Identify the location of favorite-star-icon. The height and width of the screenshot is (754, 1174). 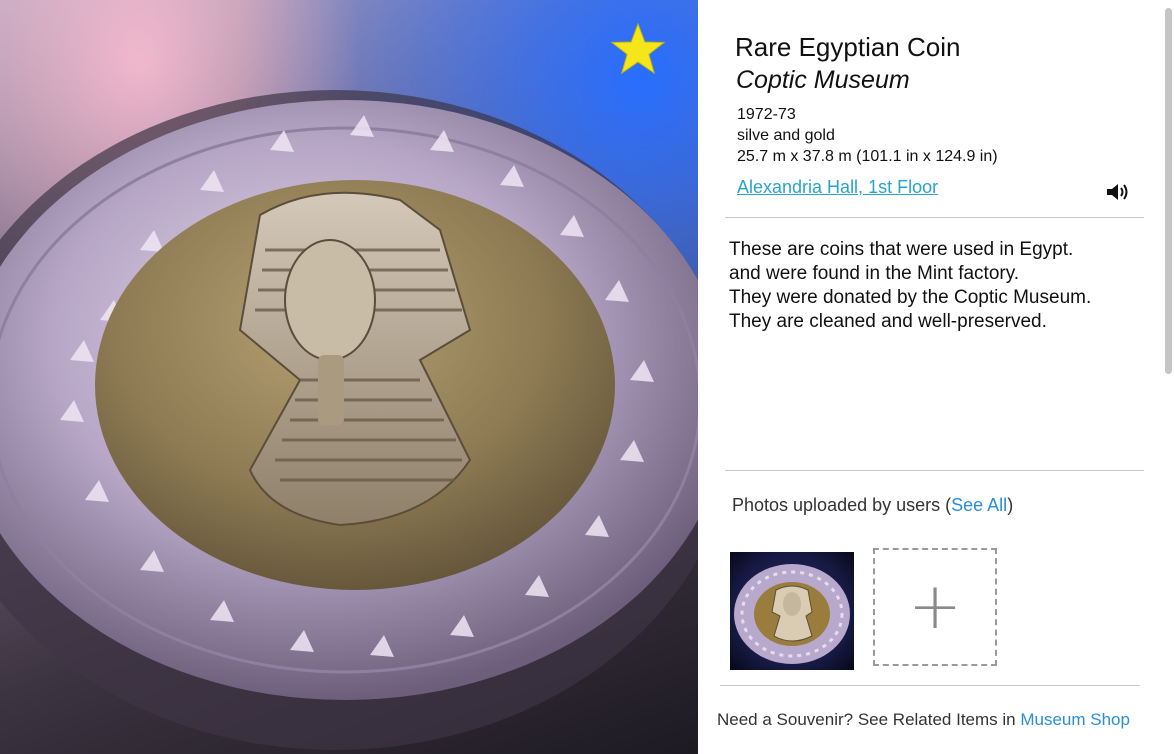
(638, 49).